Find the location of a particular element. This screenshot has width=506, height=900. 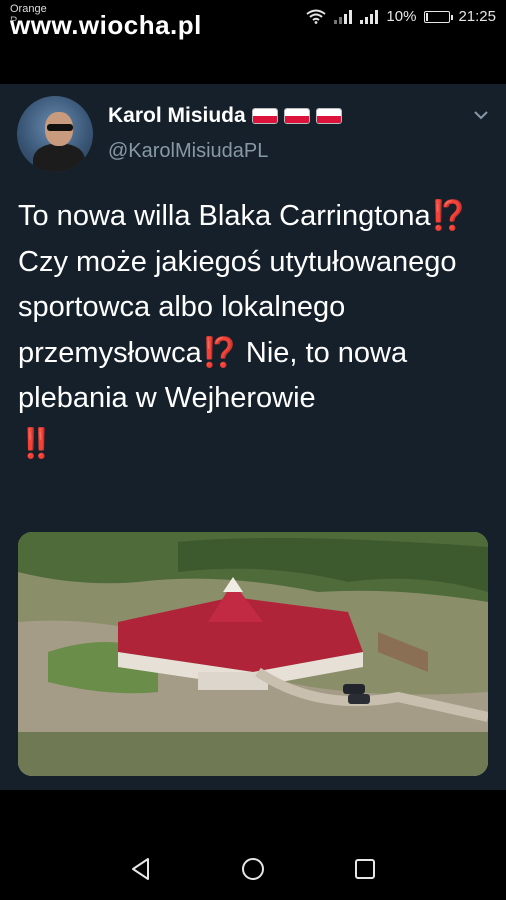

author-name-row: Karol Misiuda is located at coordinates (225, 116).